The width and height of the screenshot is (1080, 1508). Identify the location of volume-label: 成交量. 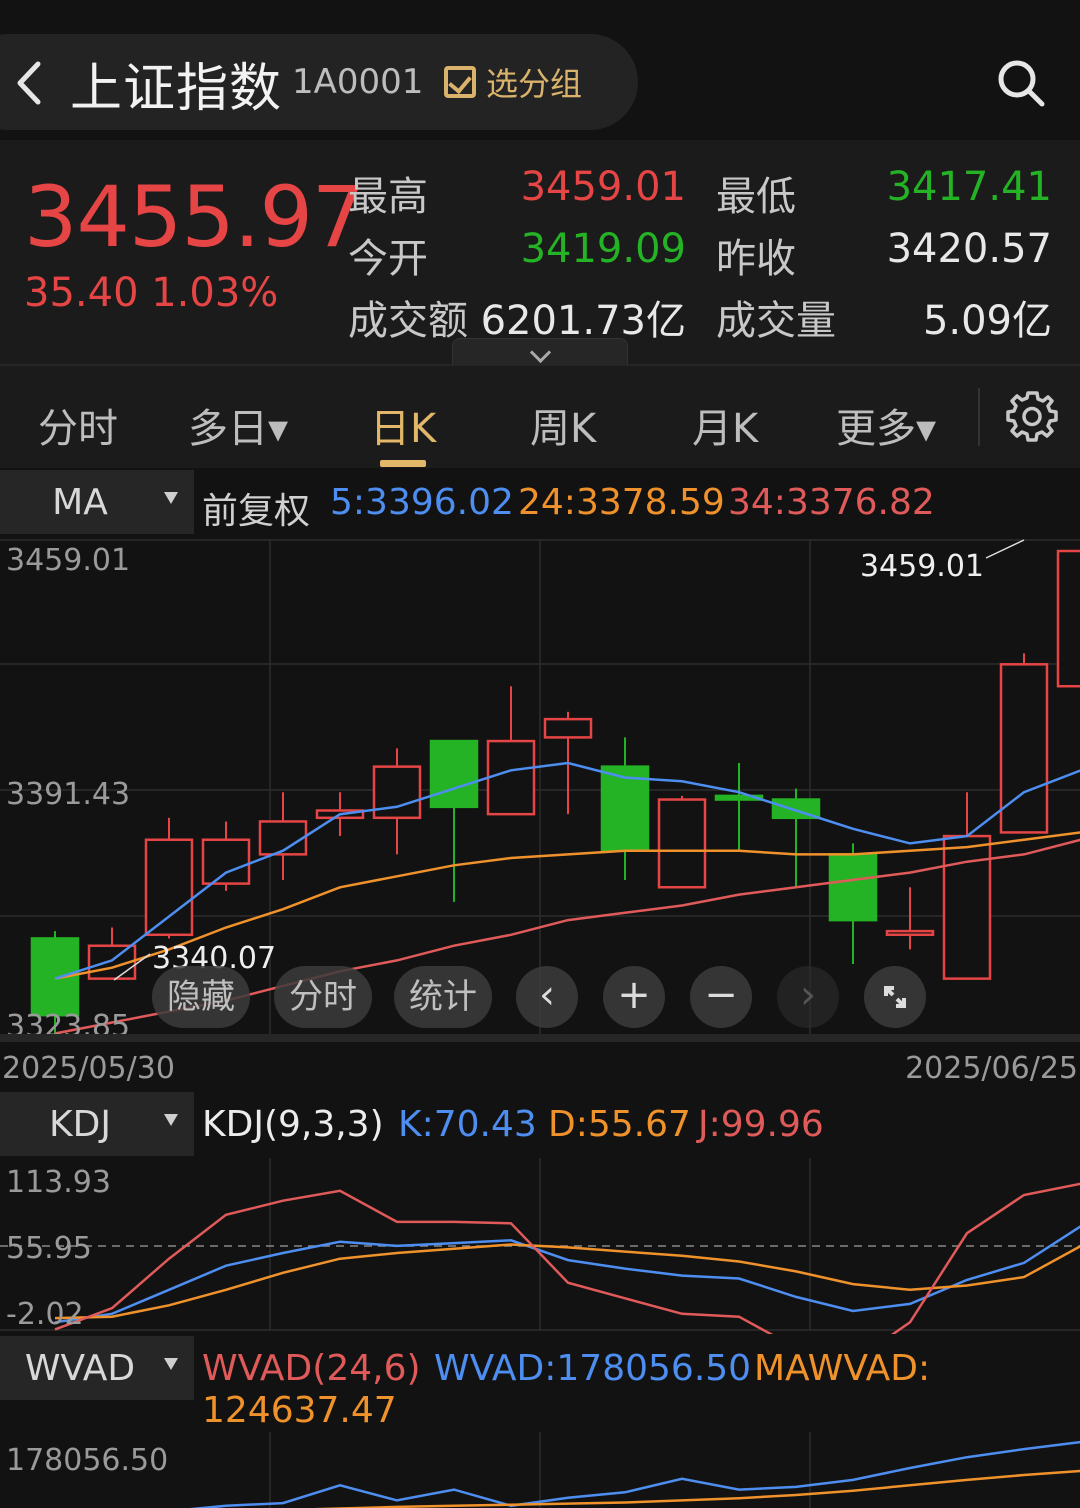
(776, 321).